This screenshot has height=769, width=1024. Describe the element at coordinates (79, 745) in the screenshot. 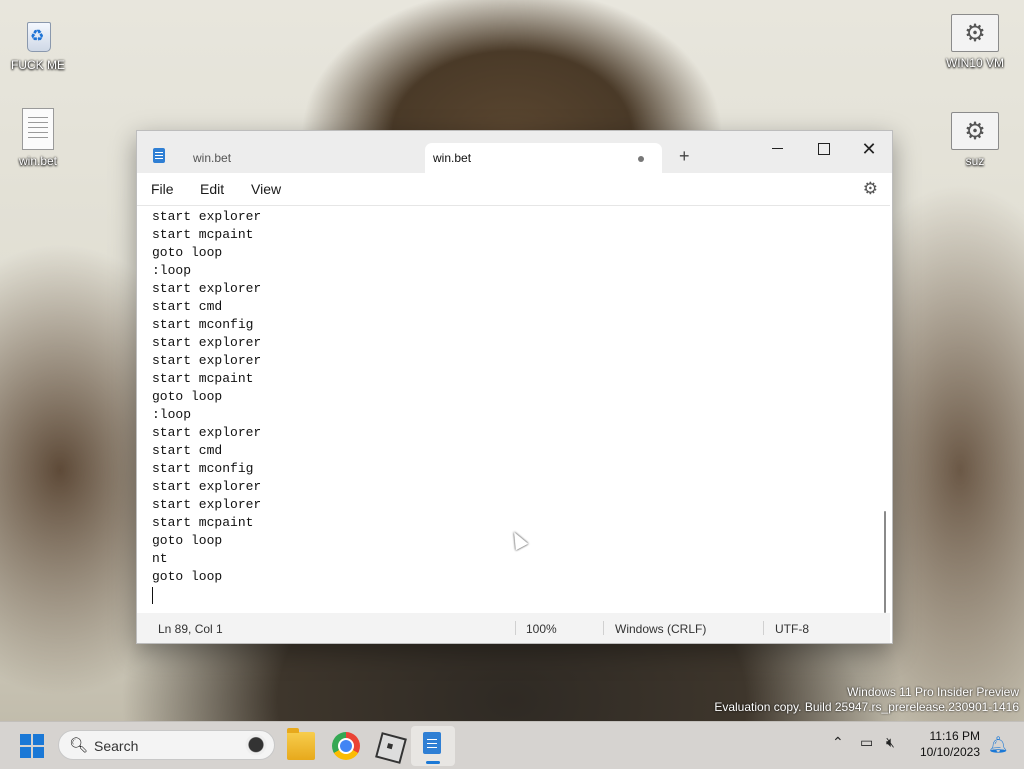

I see `search-icon: 🔍︎` at that location.